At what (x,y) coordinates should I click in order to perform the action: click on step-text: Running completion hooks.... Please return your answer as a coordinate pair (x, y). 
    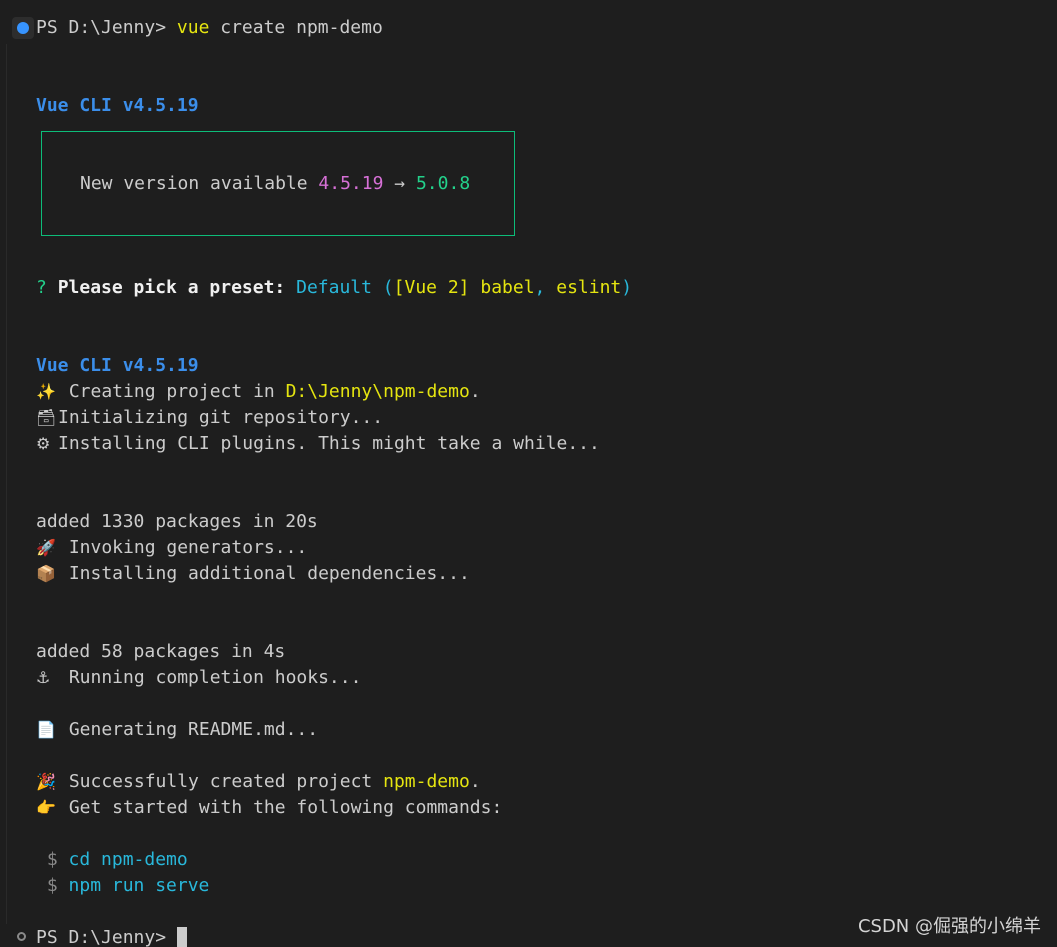
    Looking at the image, I should click on (210, 677).